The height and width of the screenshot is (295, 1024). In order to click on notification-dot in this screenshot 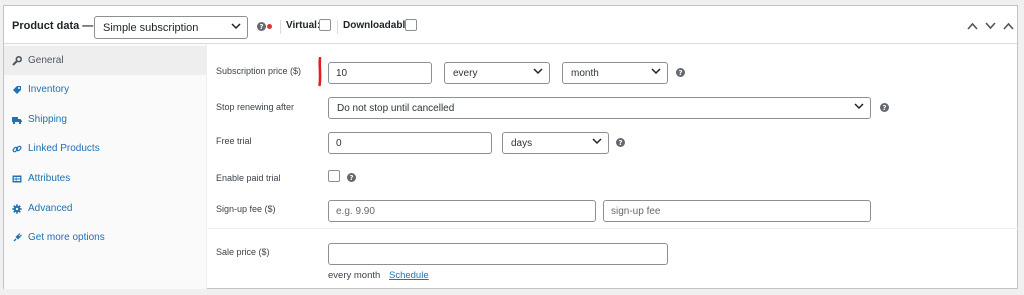, I will do `click(269, 26)`.